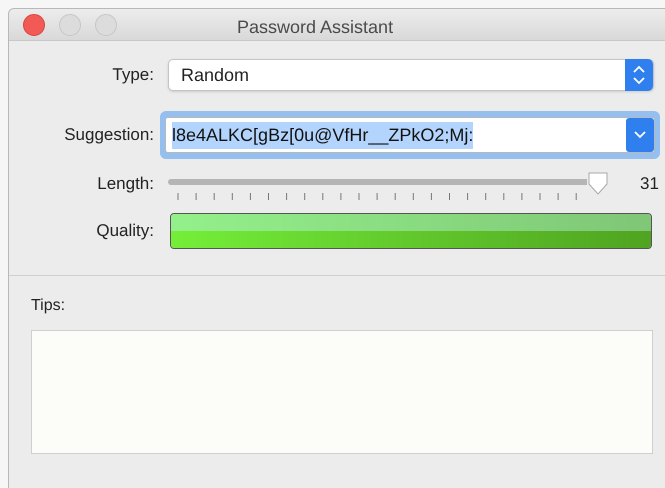 The image size is (665, 488). What do you see at coordinates (639, 75) in the screenshot?
I see `stepper-icon` at bounding box center [639, 75].